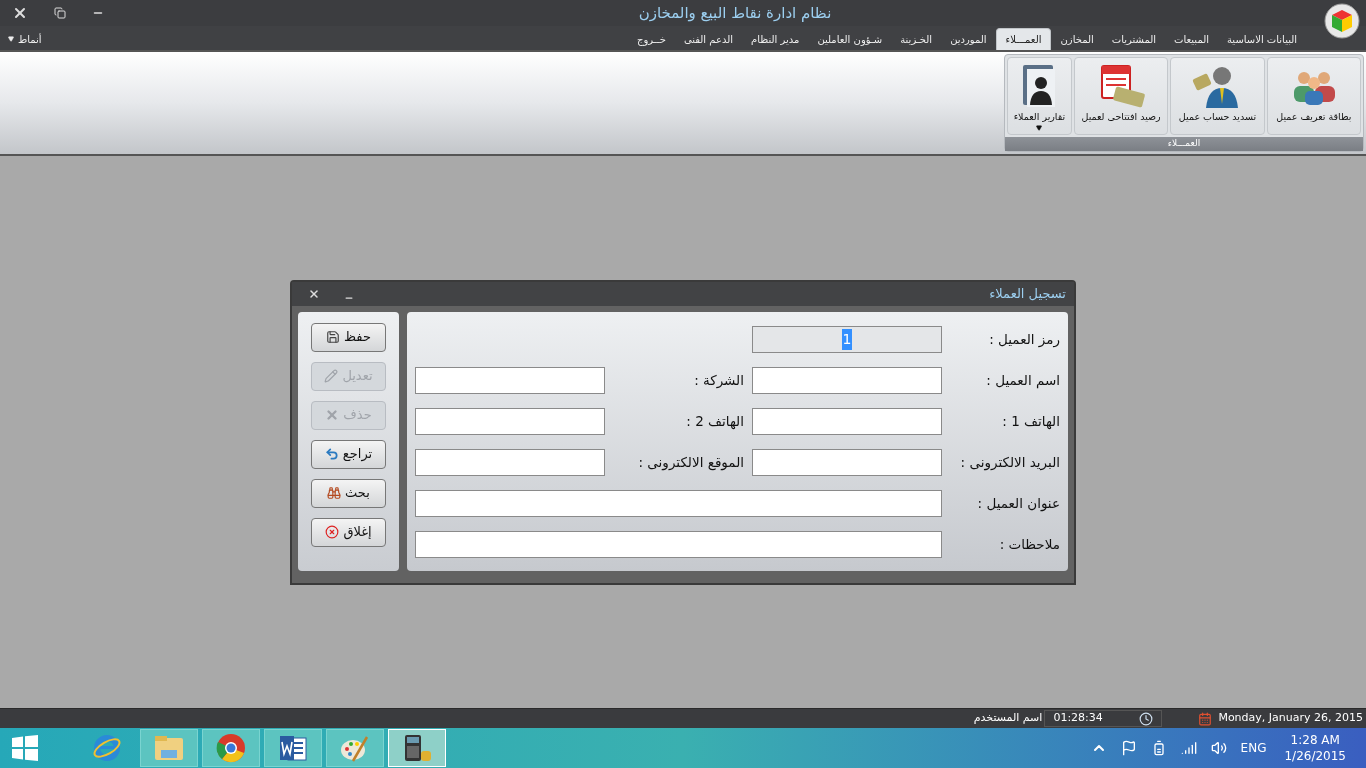 This screenshot has width=1366, height=768. I want to click on menu-tab: الخـزينة, so click(916, 39).